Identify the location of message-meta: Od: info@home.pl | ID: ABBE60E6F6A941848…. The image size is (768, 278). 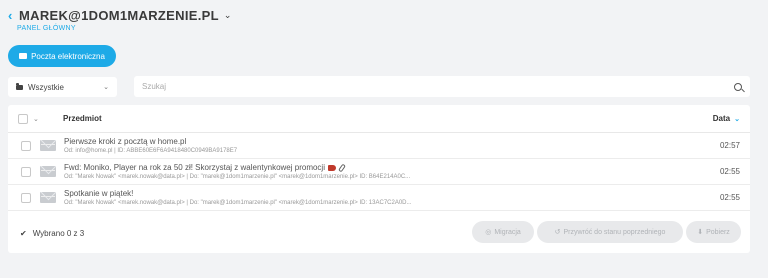
(151, 151).